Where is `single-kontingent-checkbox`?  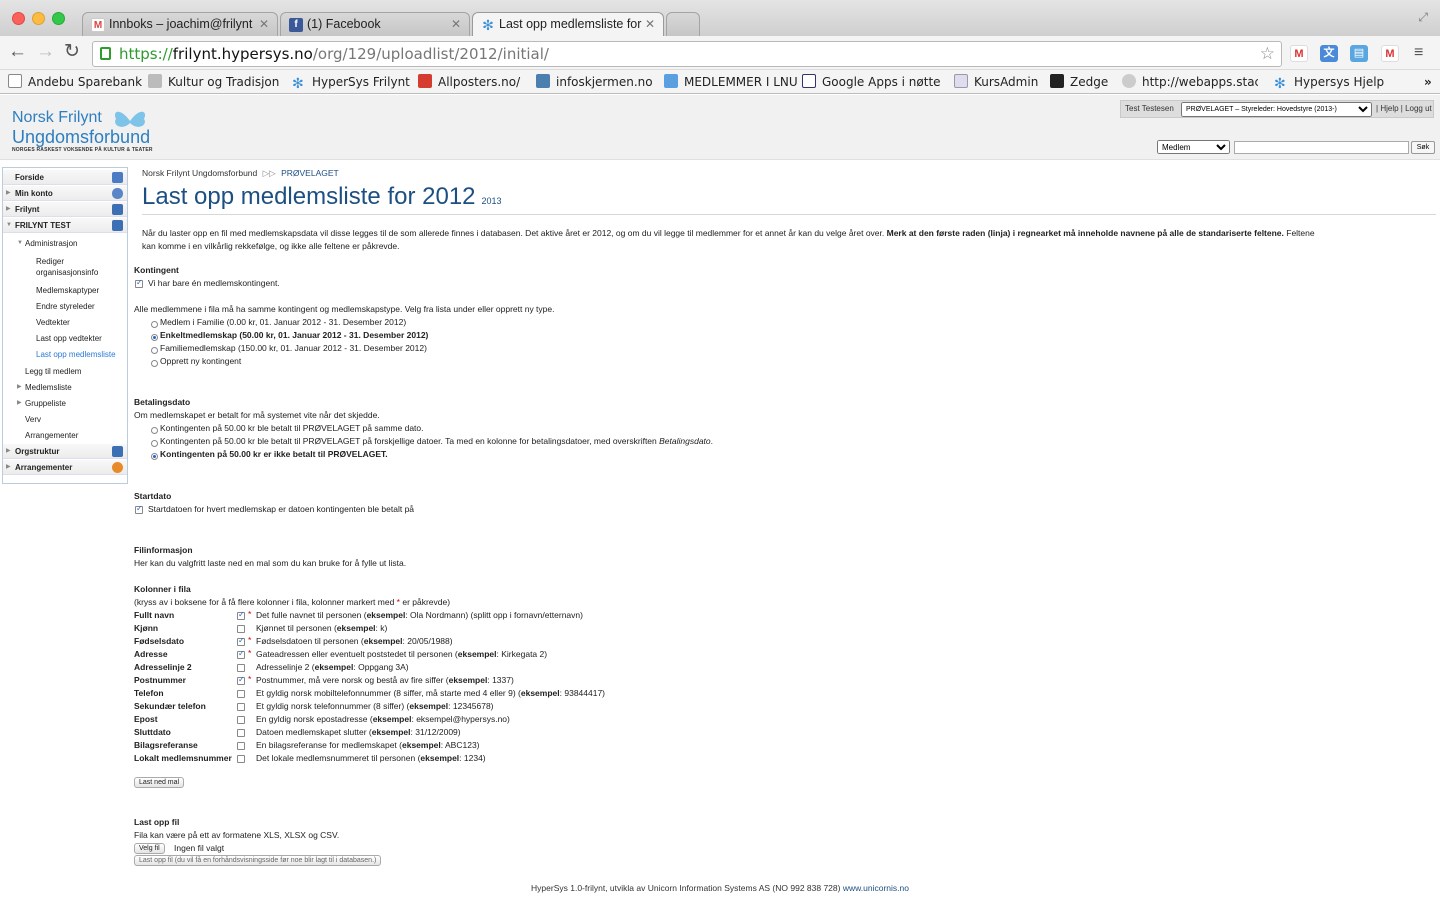 single-kontingent-checkbox is located at coordinates (139, 283).